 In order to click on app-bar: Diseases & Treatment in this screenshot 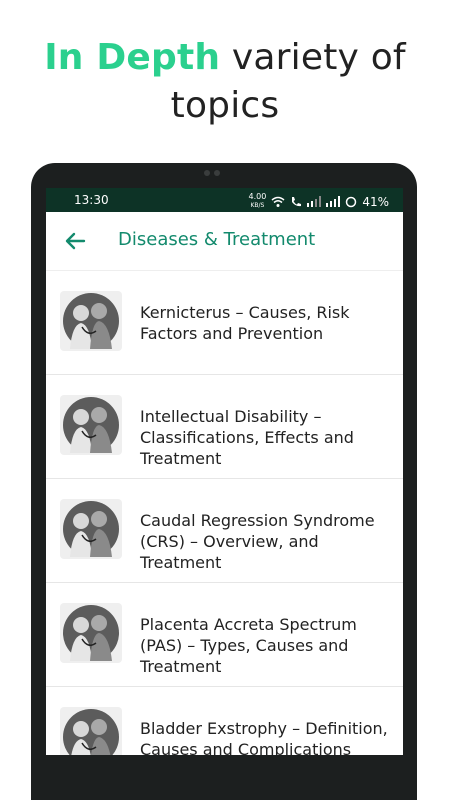, I will do `click(224, 241)`.